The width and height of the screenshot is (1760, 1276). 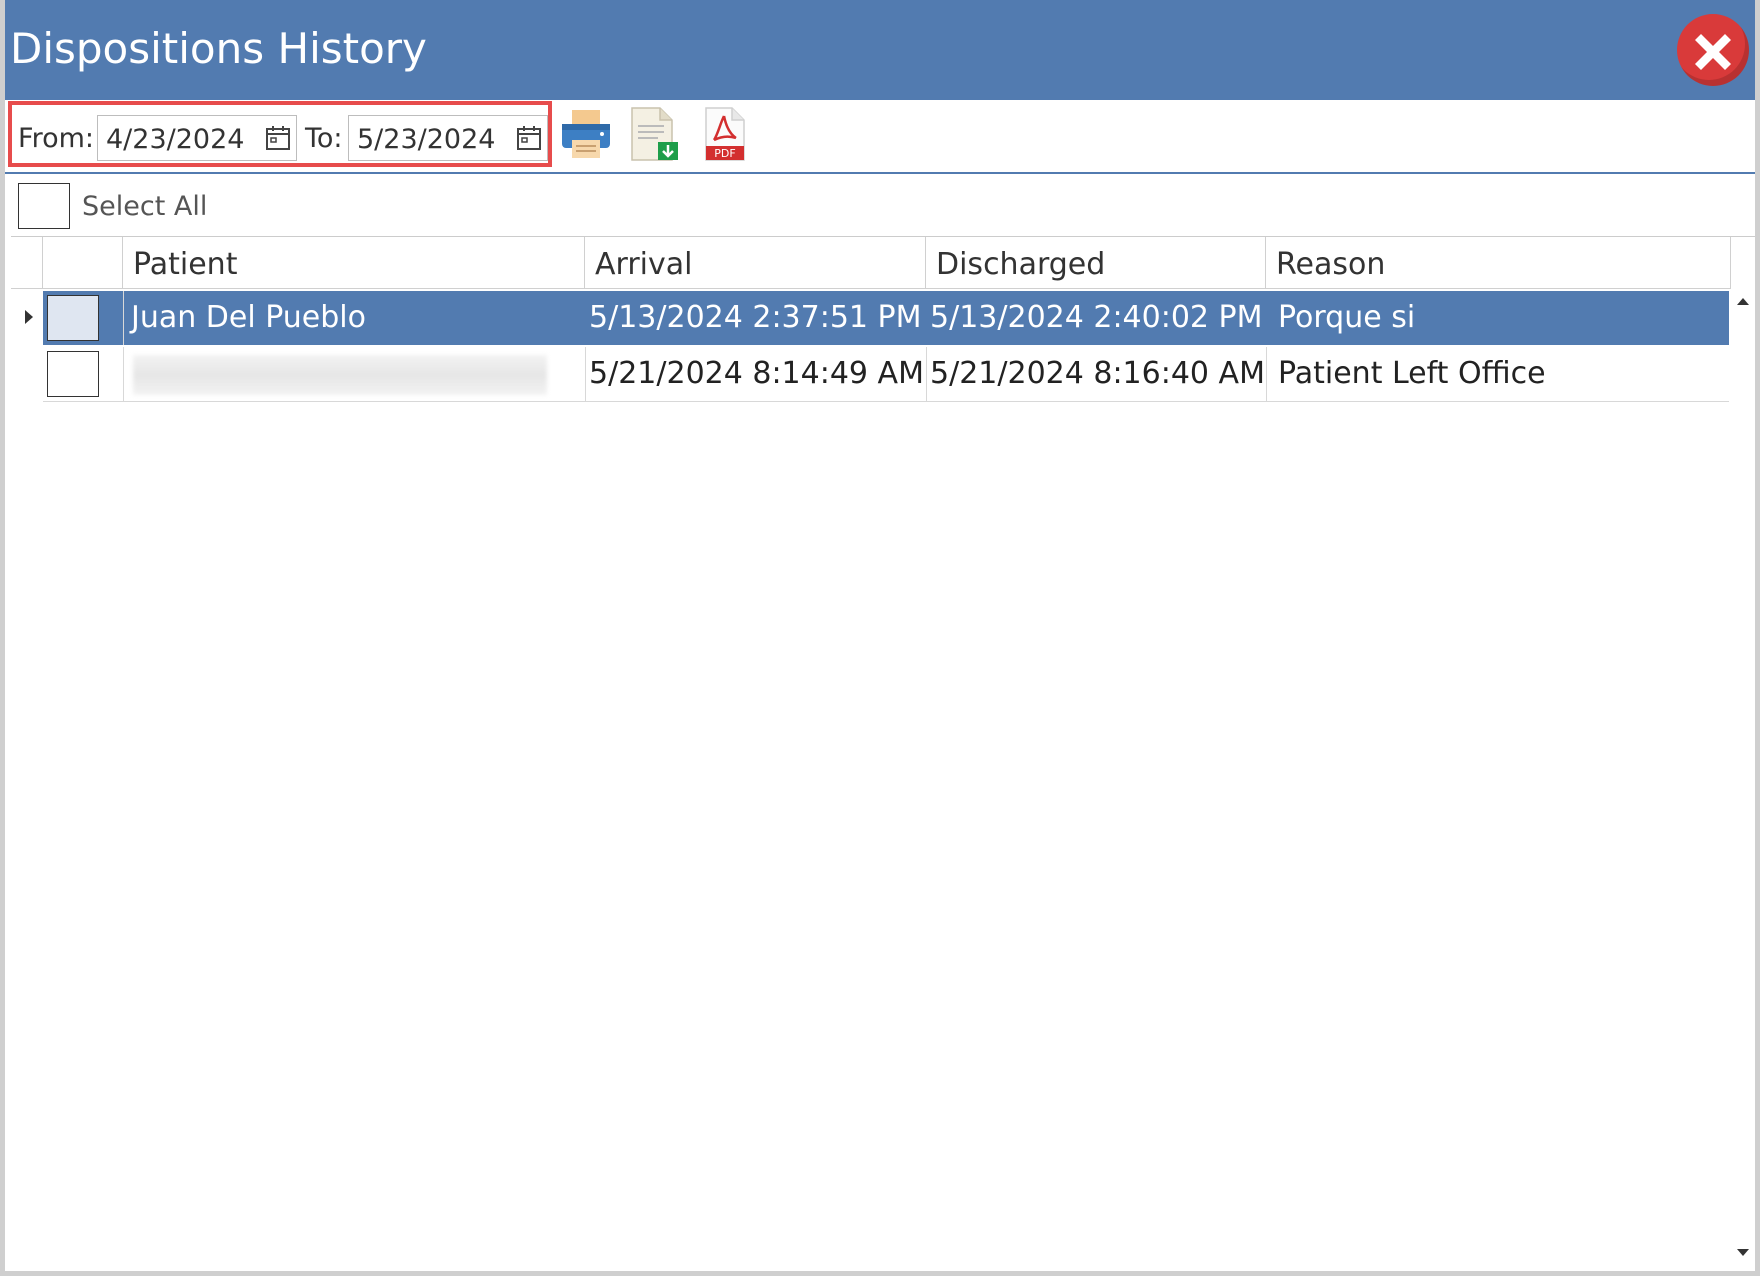 I want to click on window-title: Dispositions History, so click(x=218, y=48).